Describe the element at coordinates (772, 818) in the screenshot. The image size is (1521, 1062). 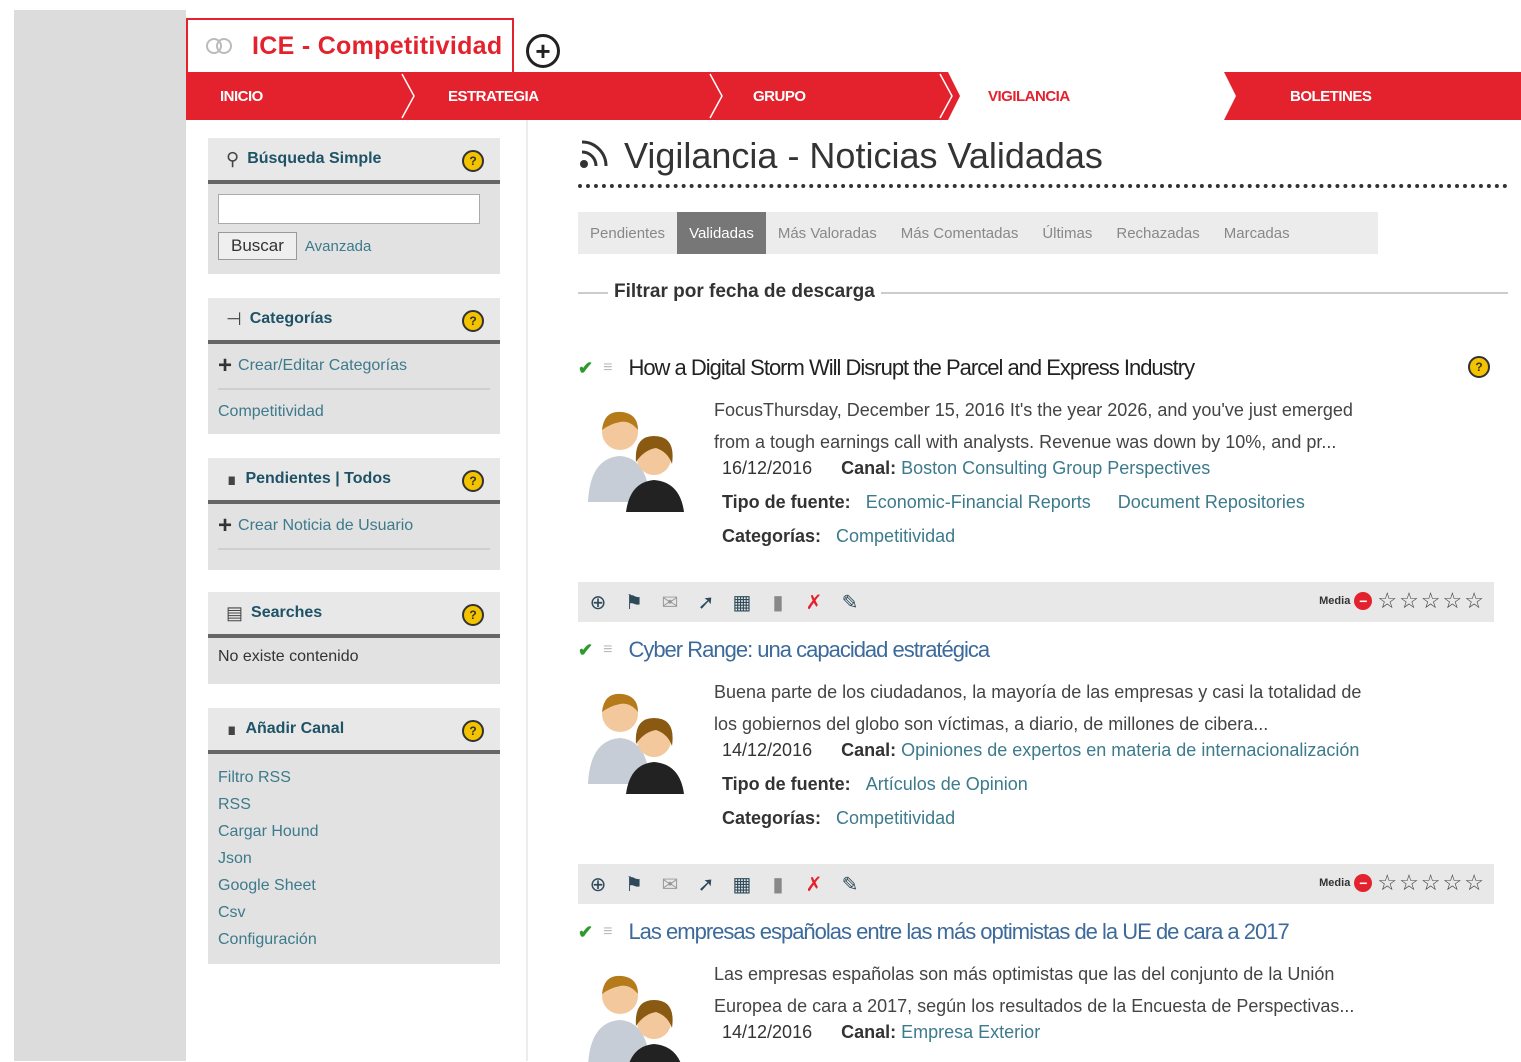
I see `categories-label: Categorías:` at that location.